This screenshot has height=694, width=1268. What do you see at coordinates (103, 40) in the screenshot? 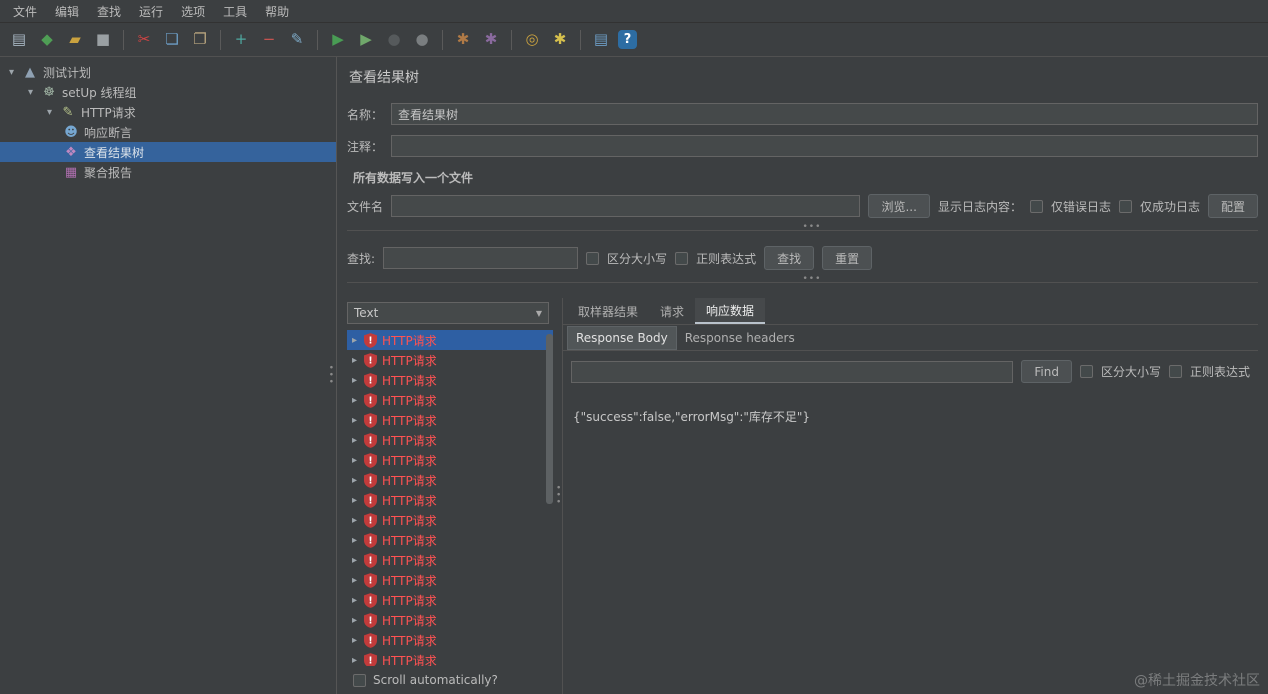
I see `save-icon: ■` at bounding box center [103, 40].